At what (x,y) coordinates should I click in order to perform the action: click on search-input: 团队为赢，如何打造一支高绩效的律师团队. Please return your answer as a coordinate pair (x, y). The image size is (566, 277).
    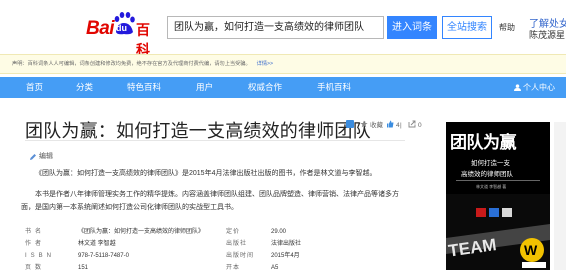
    Looking at the image, I should click on (275, 27).